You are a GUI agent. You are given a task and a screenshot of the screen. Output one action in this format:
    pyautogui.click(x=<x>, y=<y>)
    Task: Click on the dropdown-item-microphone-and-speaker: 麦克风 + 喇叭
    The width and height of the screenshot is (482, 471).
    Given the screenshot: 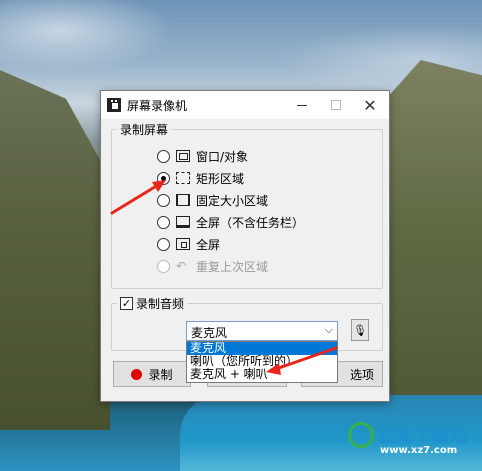 What is the action you would take?
    pyautogui.click(x=262, y=374)
    